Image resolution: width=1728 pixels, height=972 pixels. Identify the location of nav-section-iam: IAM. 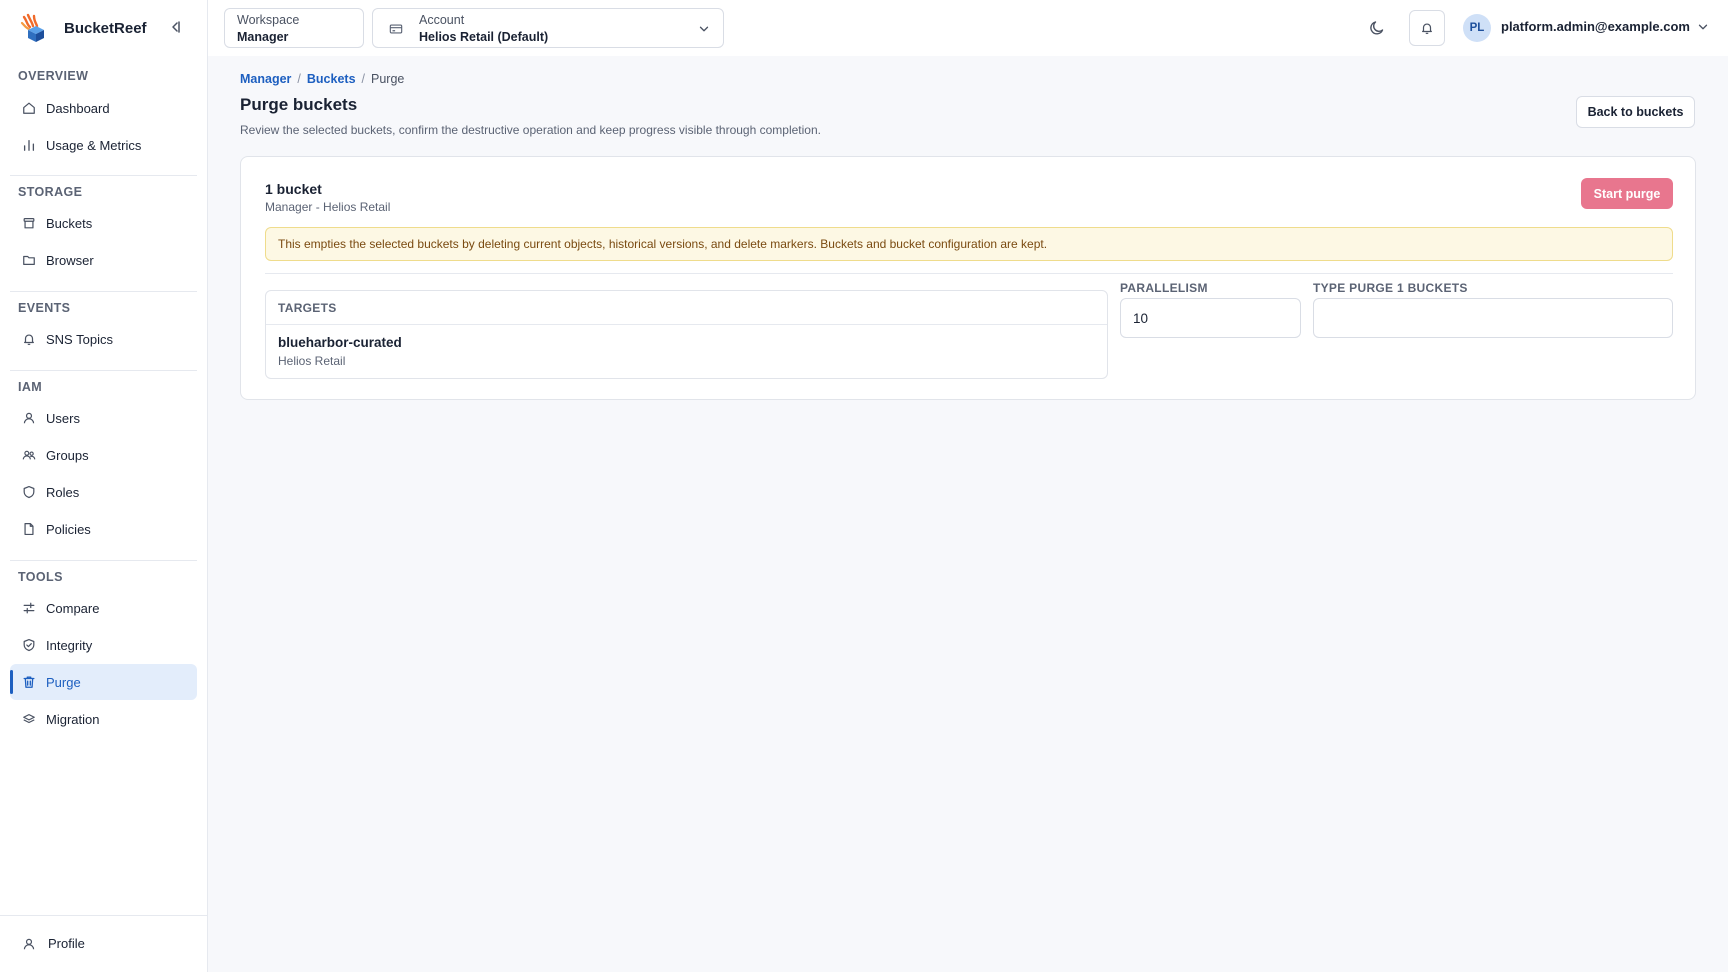
(30, 387).